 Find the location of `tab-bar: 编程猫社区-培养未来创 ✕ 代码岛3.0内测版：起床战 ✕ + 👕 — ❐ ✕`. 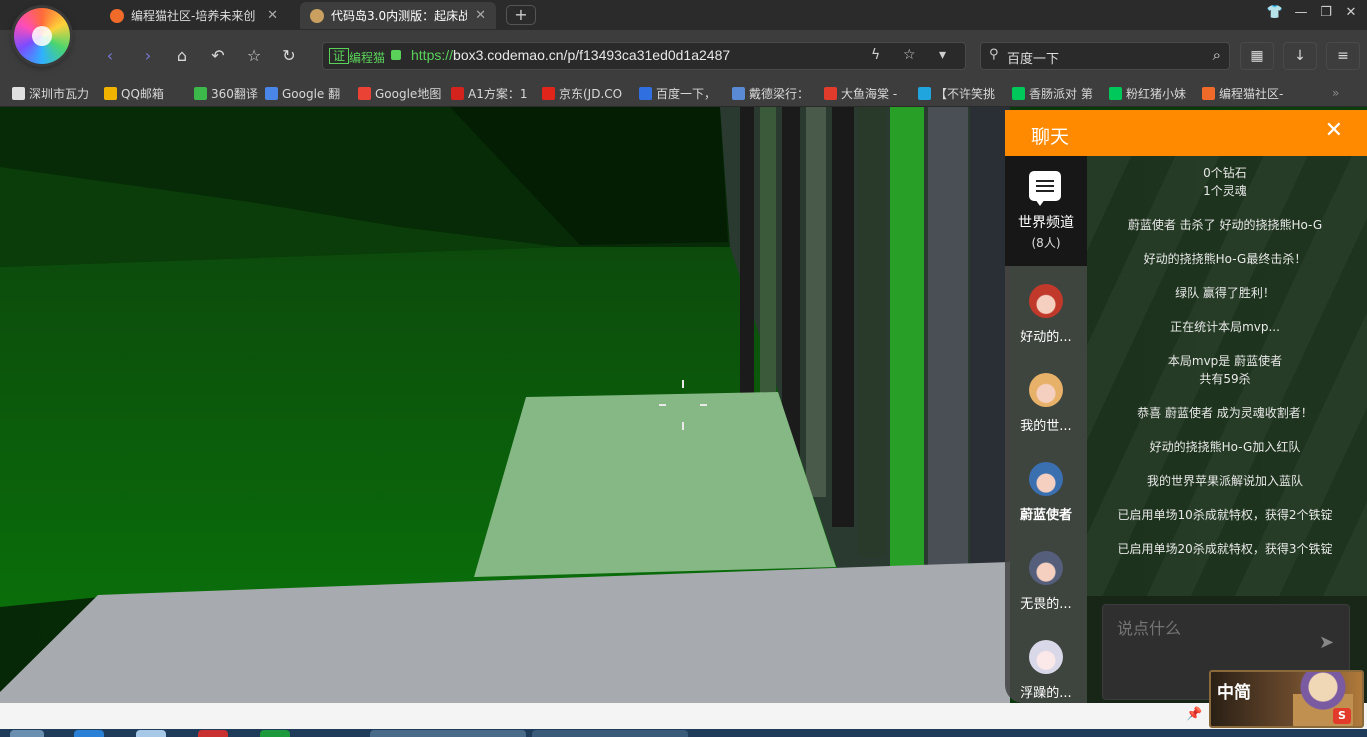

tab-bar: 编程猫社区-培养未来创 ✕ 代码岛3.0内测版：起床战 ✕ + 👕 — ❐ ✕ is located at coordinates (683, 15).